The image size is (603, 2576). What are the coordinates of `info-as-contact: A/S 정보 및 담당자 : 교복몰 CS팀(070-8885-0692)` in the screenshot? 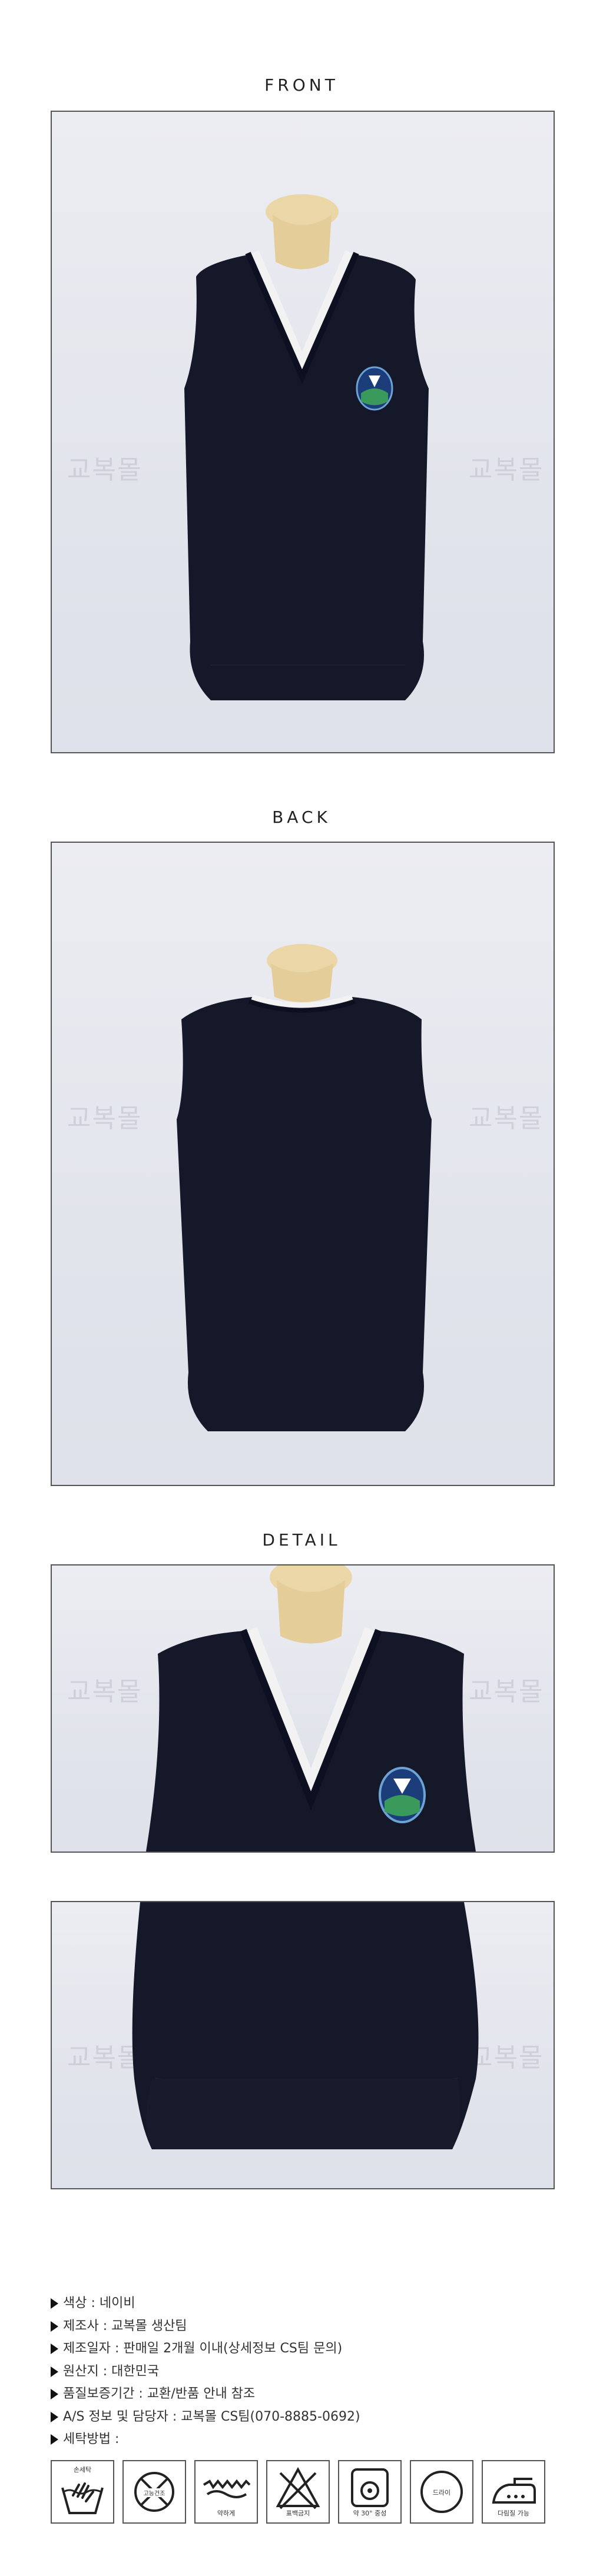 It's located at (205, 2417).